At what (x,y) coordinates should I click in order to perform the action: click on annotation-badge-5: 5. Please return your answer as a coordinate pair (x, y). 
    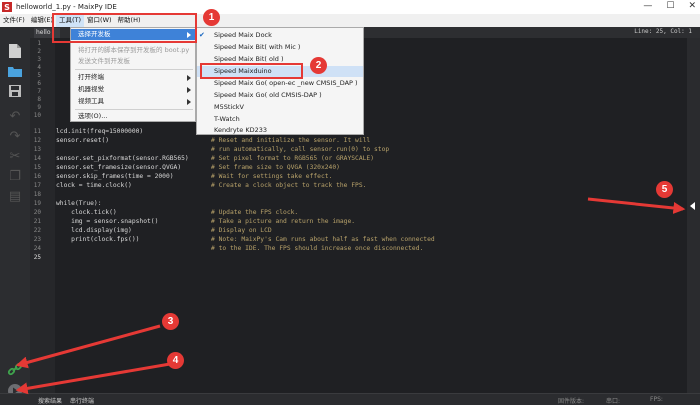
    Looking at the image, I should click on (664, 189).